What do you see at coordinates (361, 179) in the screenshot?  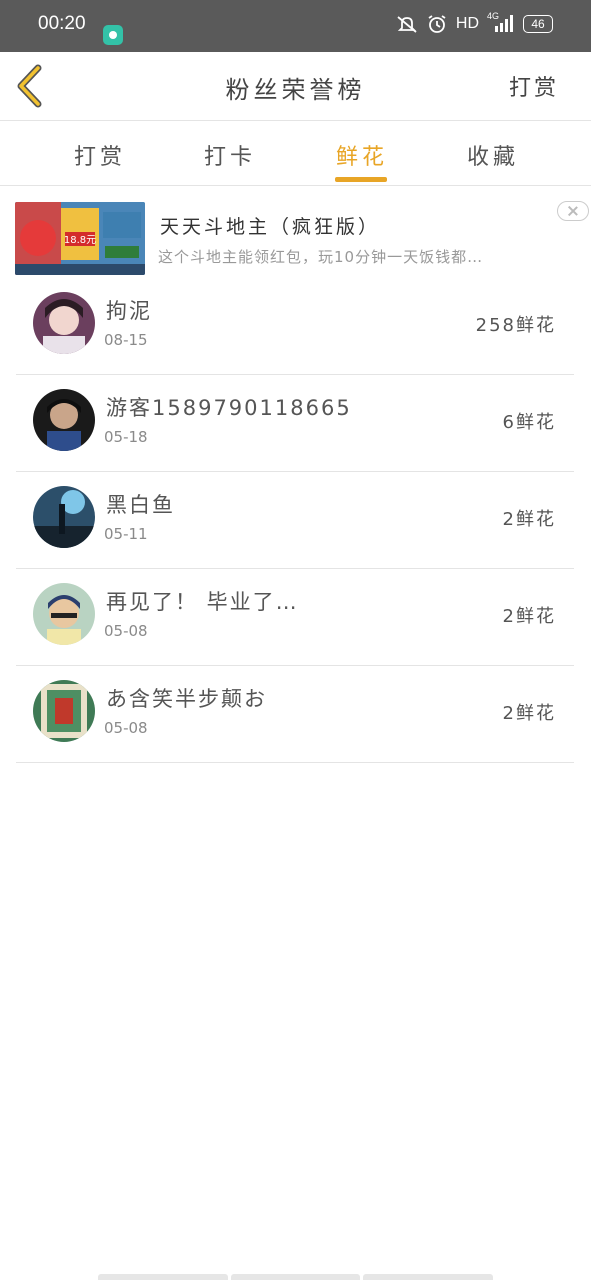 I see `active-tab-indicator` at bounding box center [361, 179].